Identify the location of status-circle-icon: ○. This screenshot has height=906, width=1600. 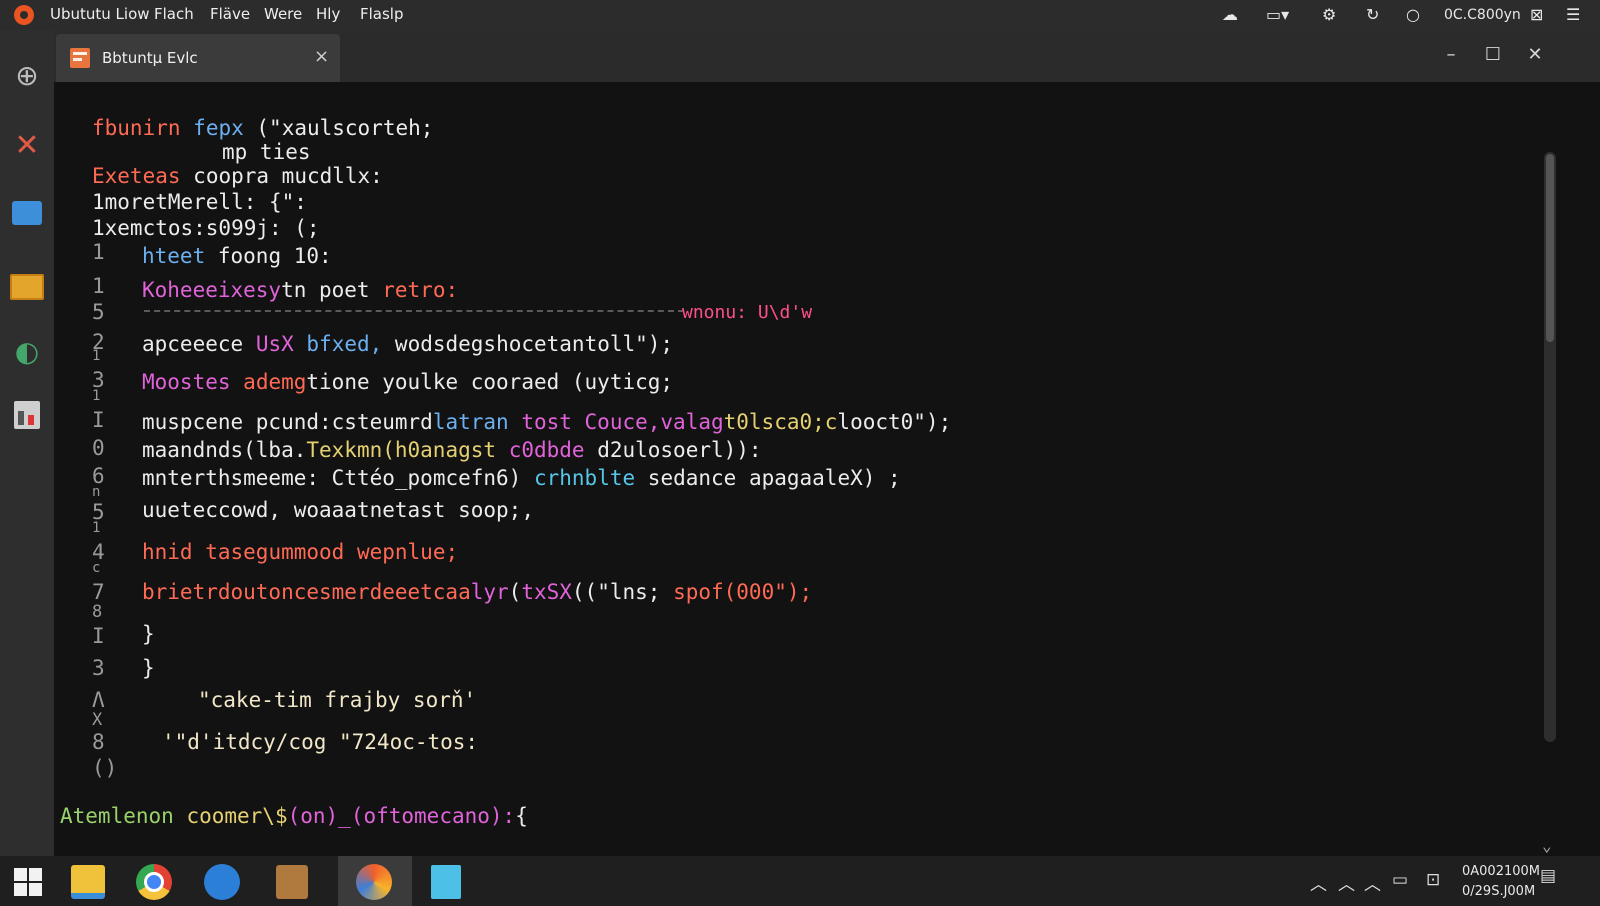
(1413, 14).